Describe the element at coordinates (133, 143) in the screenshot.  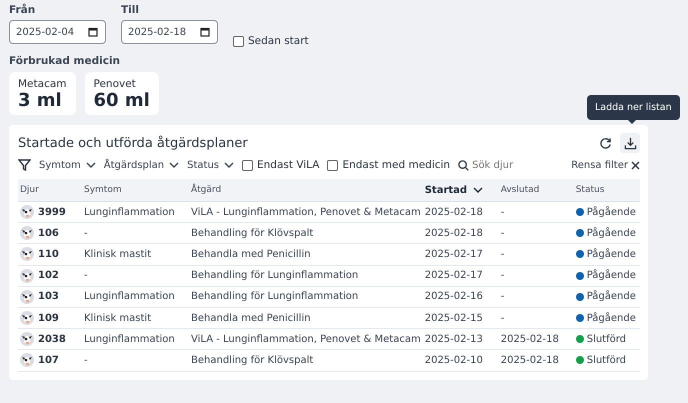
I see `panel-title: Startade och utförda åtgärdsplaner` at that location.